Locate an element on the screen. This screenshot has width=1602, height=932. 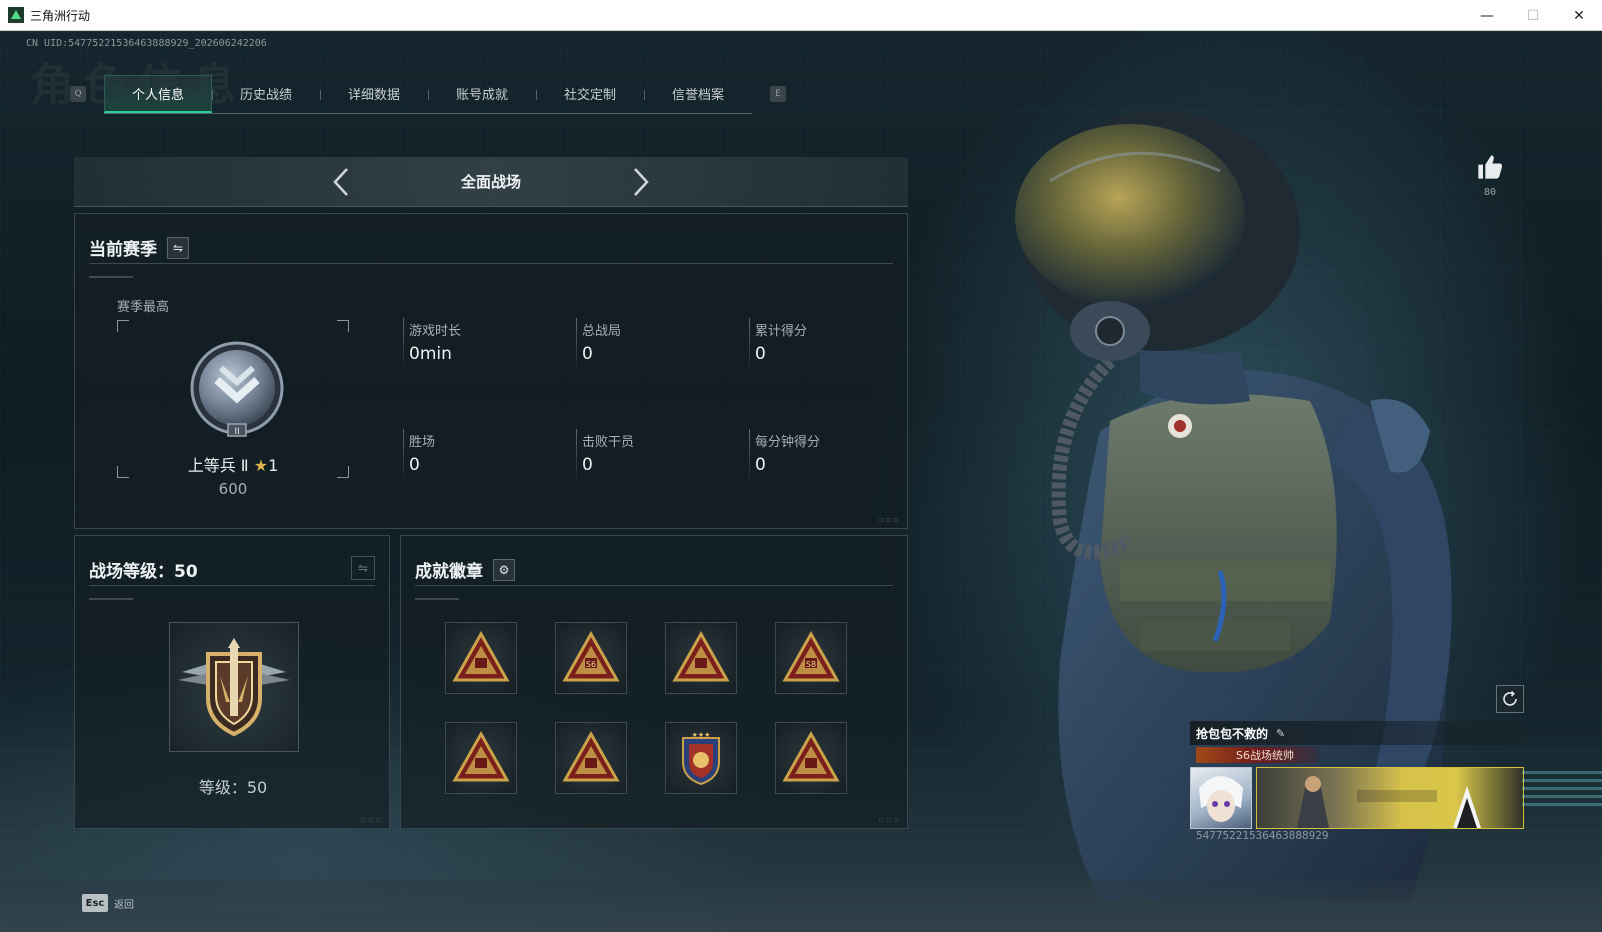
close-button: ✕ is located at coordinates (1579, 15).